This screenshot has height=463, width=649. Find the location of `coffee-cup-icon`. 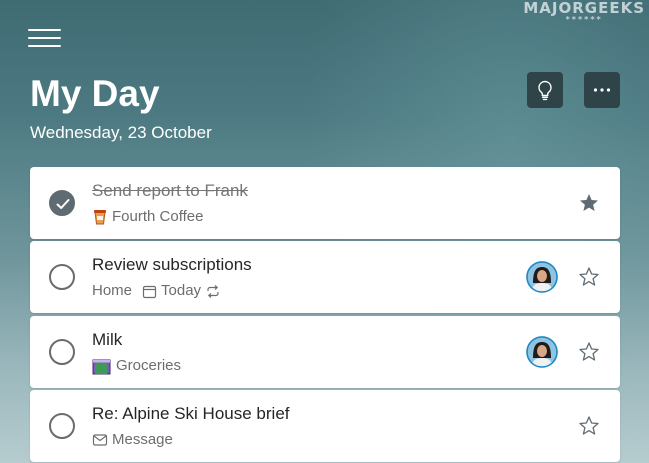

coffee-cup-icon is located at coordinates (100, 217).